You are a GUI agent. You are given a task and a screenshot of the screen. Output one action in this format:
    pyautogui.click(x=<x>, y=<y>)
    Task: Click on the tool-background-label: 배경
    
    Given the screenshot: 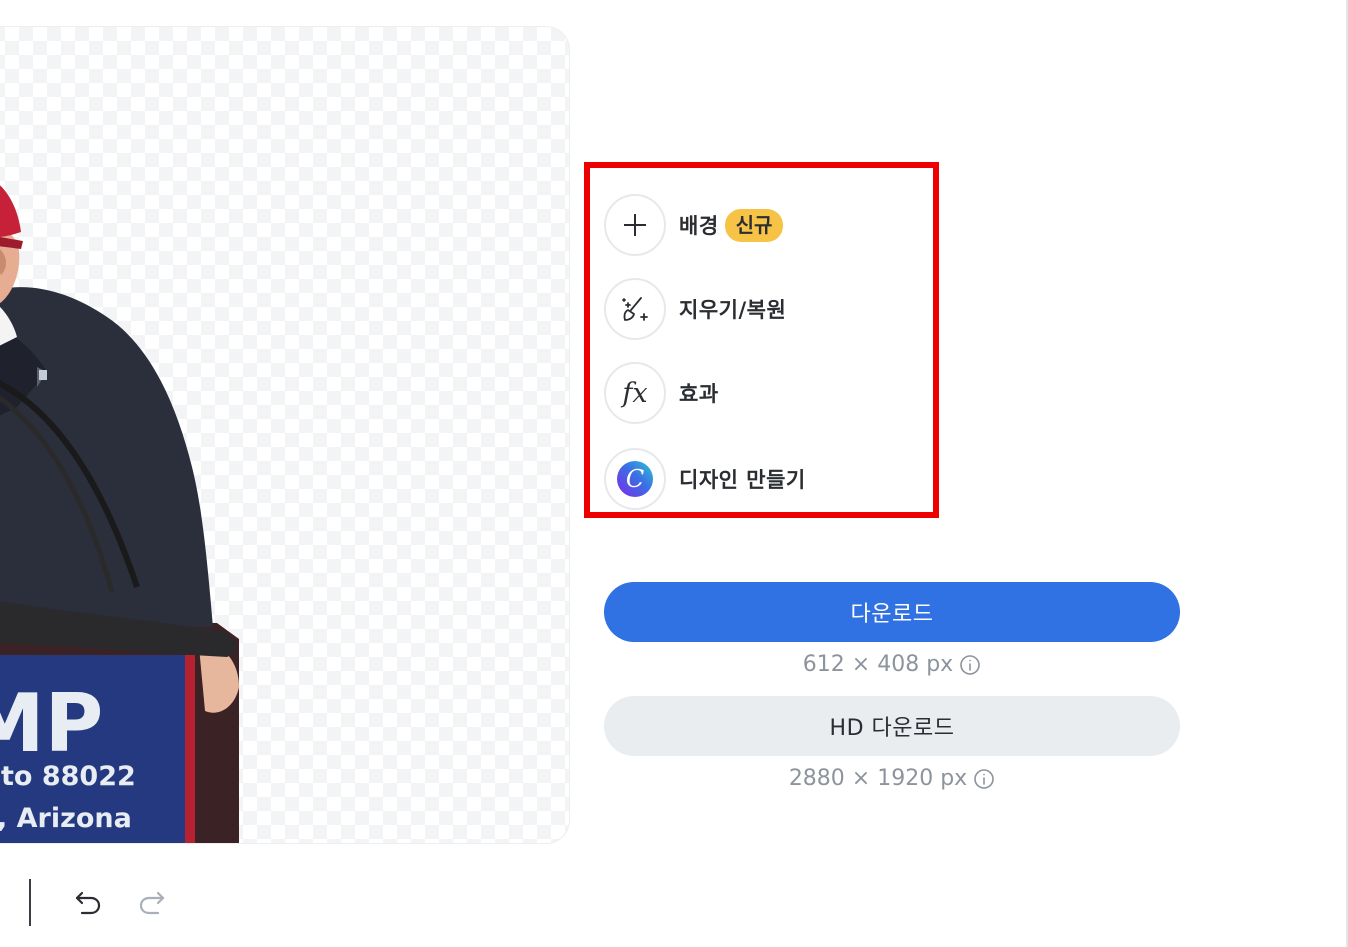 What is the action you would take?
    pyautogui.click(x=699, y=226)
    